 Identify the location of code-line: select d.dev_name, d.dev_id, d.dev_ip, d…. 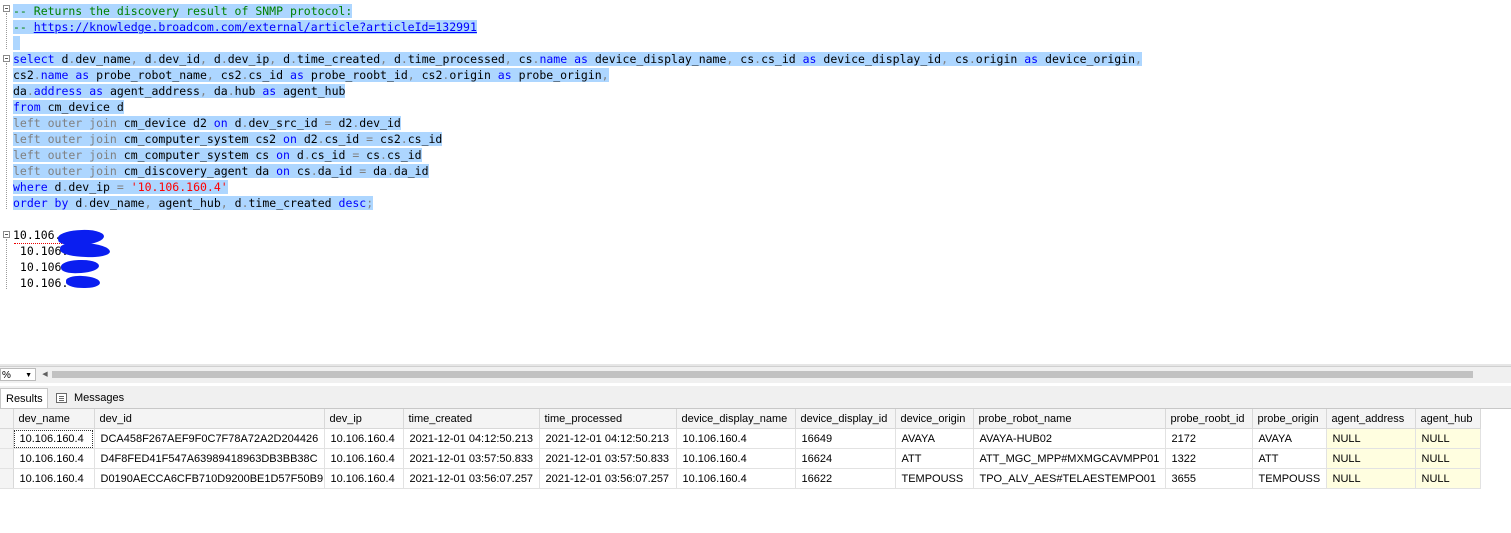
(577, 59).